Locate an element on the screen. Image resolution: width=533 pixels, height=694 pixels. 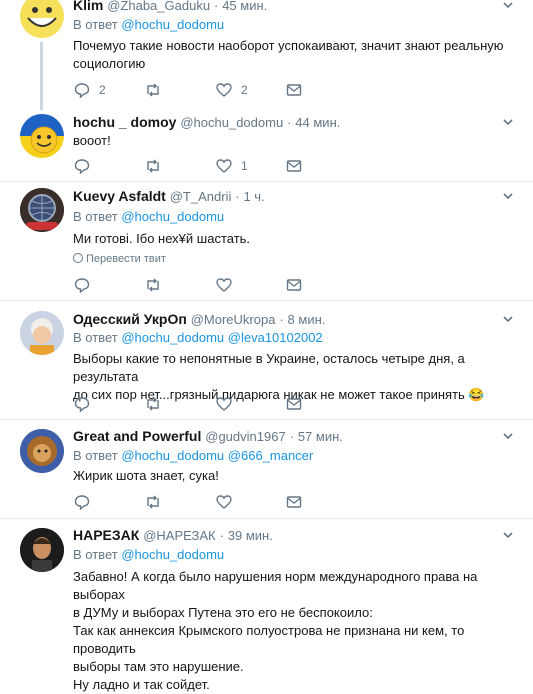
timestamp: 8 мин. is located at coordinates (307, 319).